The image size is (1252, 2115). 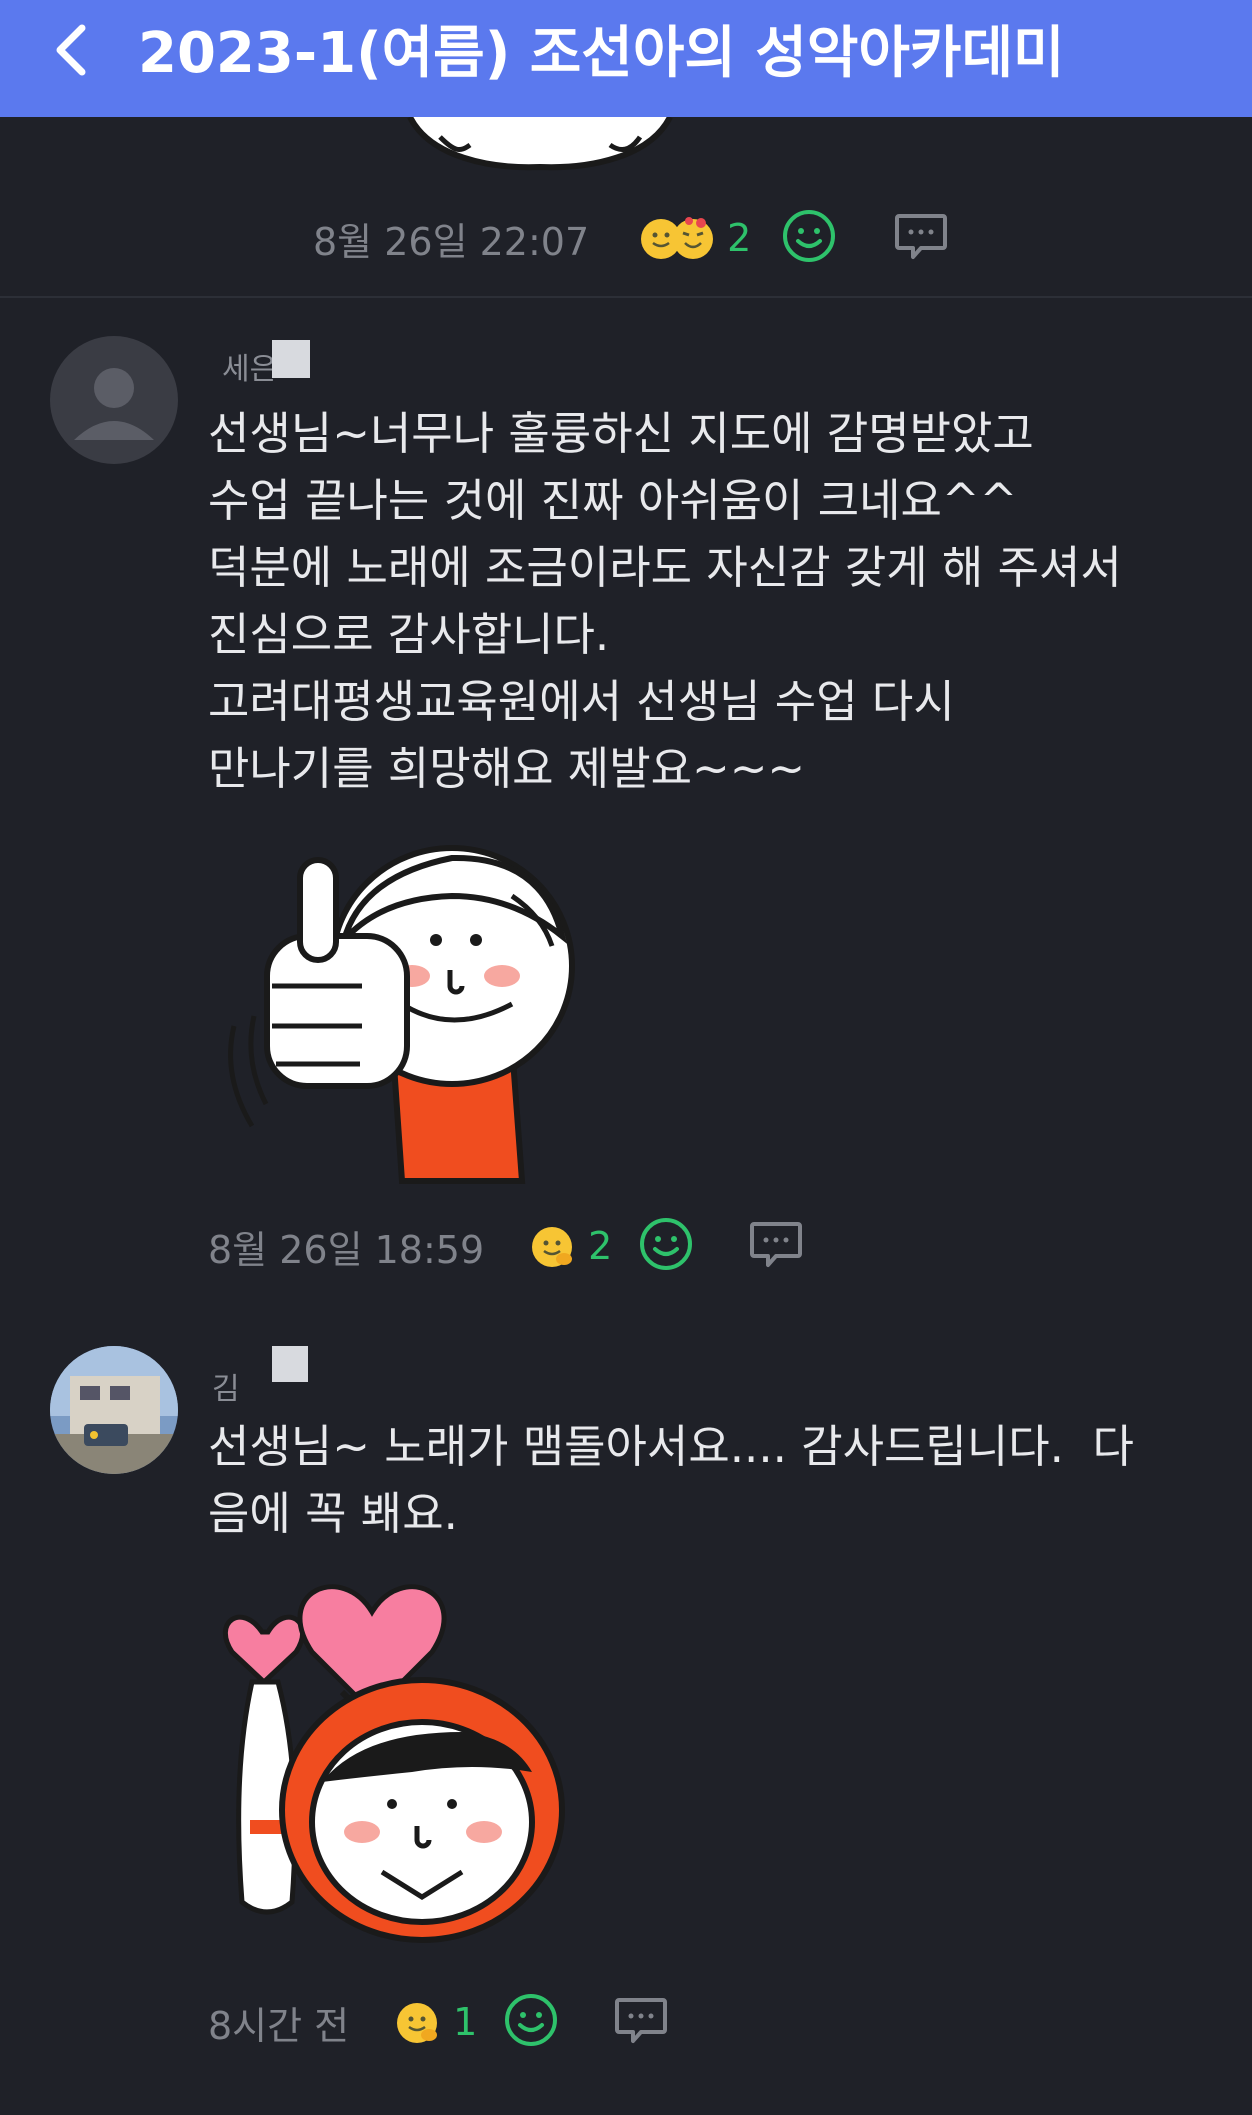 I want to click on comment-author-name: 김, so click(x=226, y=1389).